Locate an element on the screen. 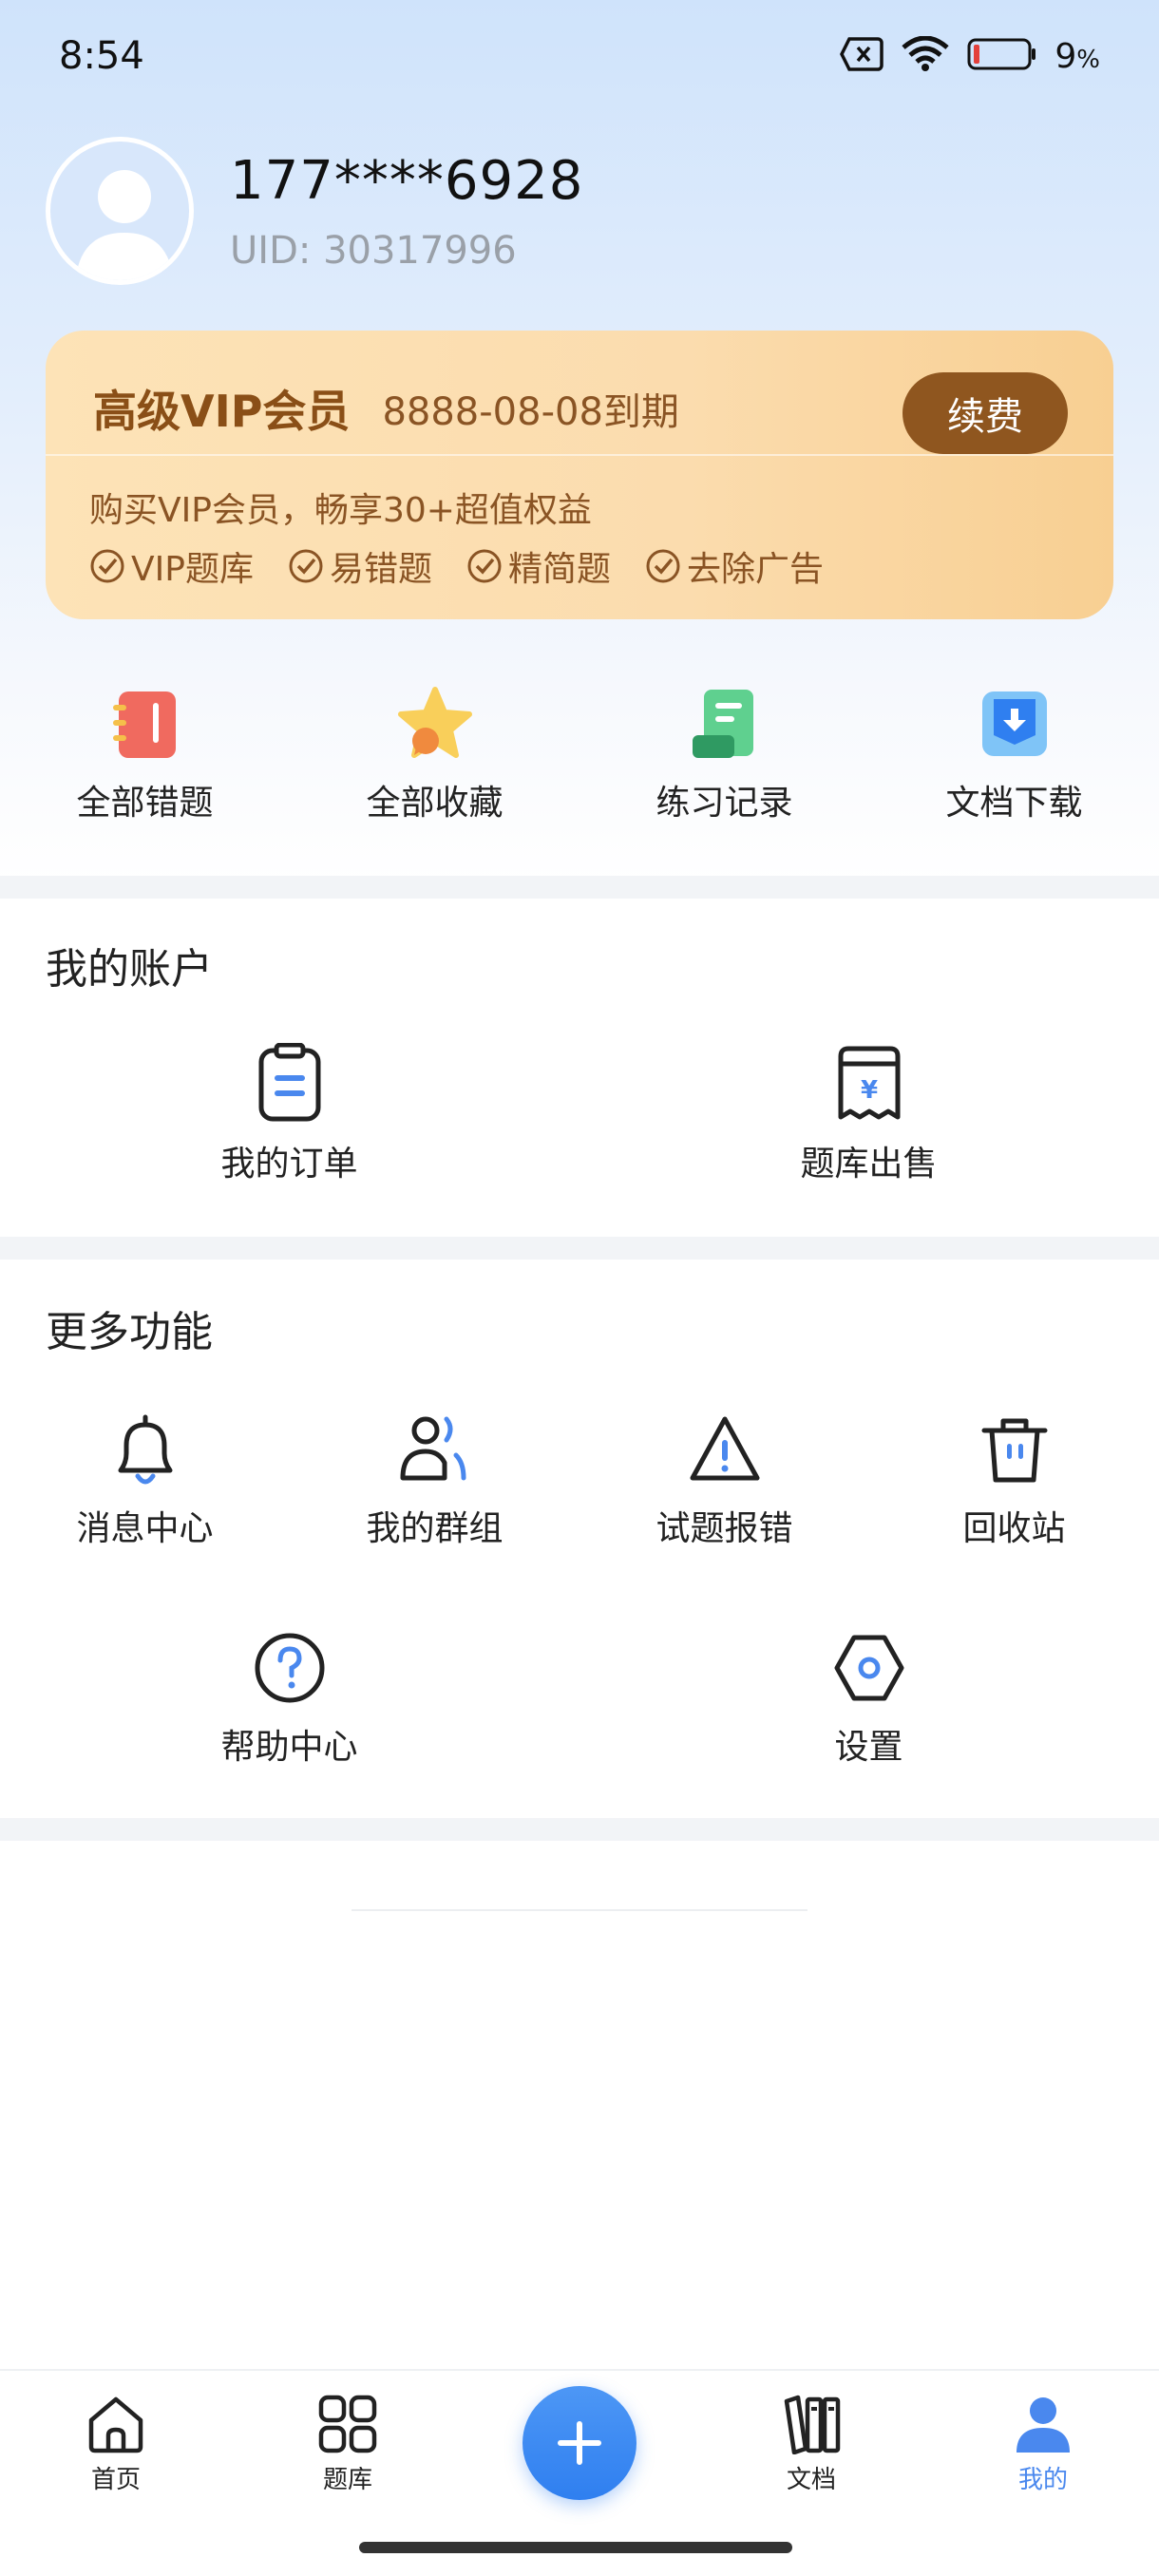 Image resolution: width=1159 pixels, height=2576 pixels. no-sim-icon is located at coordinates (862, 56).